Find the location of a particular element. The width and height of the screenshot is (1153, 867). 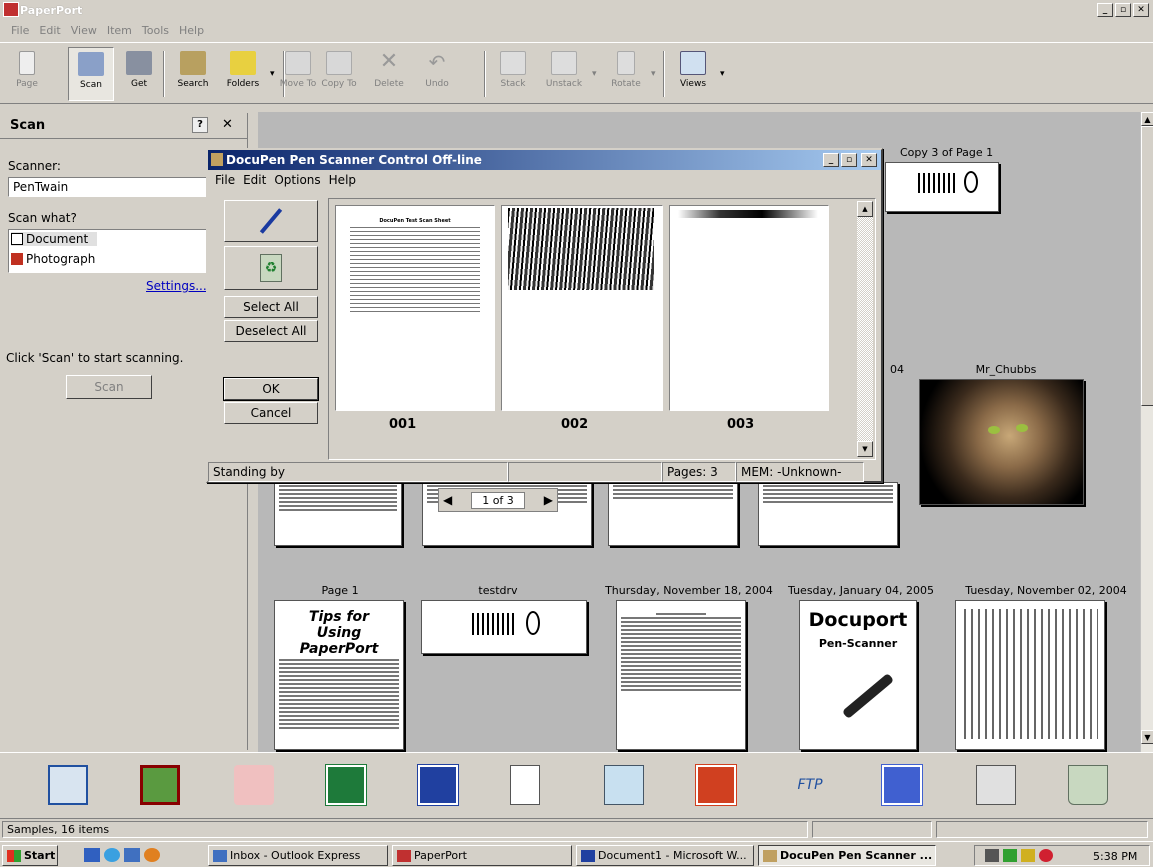

views-button: Views is located at coordinates (693, 74).